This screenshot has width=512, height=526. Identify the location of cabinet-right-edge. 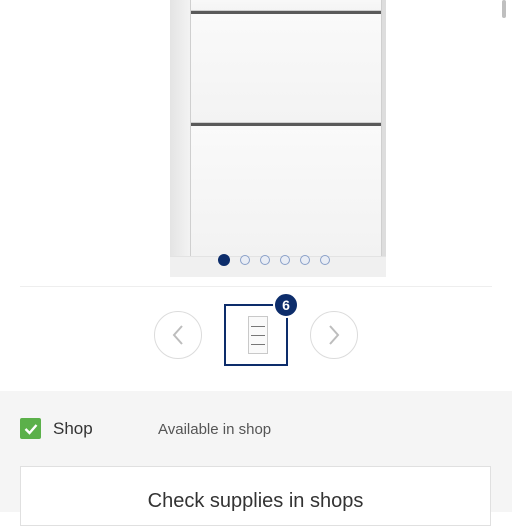
(384, 131).